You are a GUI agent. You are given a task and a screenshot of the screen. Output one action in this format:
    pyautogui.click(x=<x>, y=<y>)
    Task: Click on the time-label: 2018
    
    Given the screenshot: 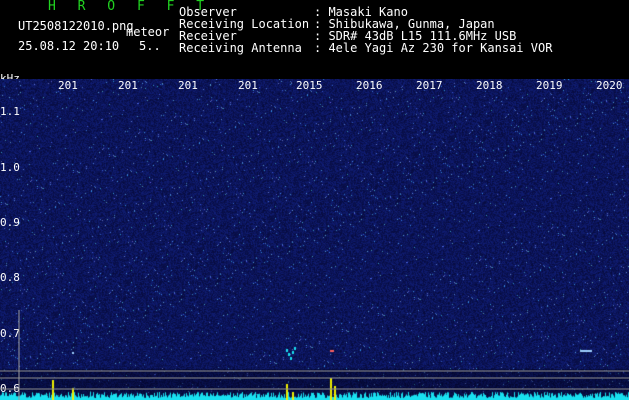 What is the action you would take?
    pyautogui.click(x=489, y=85)
    